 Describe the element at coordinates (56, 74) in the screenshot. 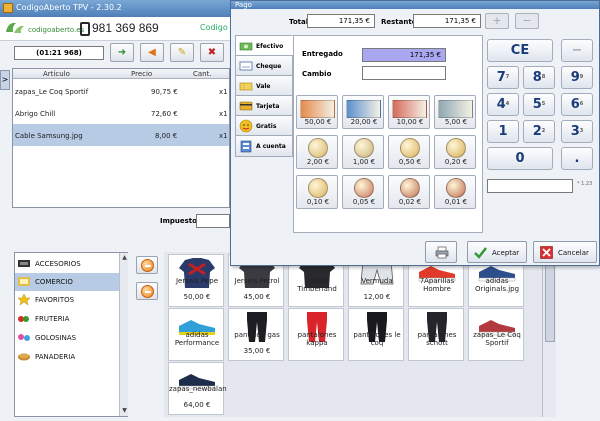

I see `column-header-item: Artículo` at that location.